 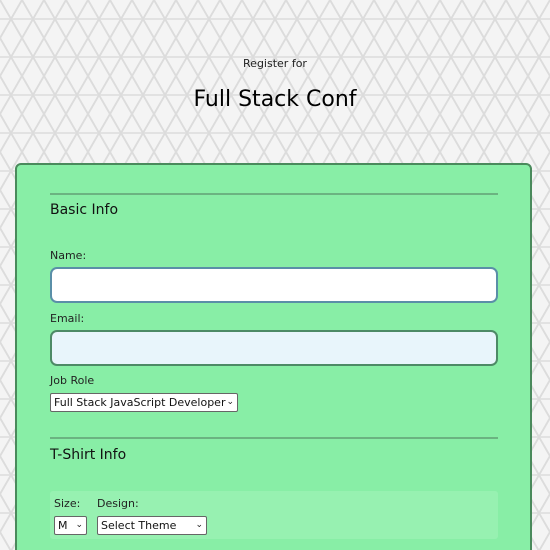 I want to click on email-input, so click(x=274, y=348).